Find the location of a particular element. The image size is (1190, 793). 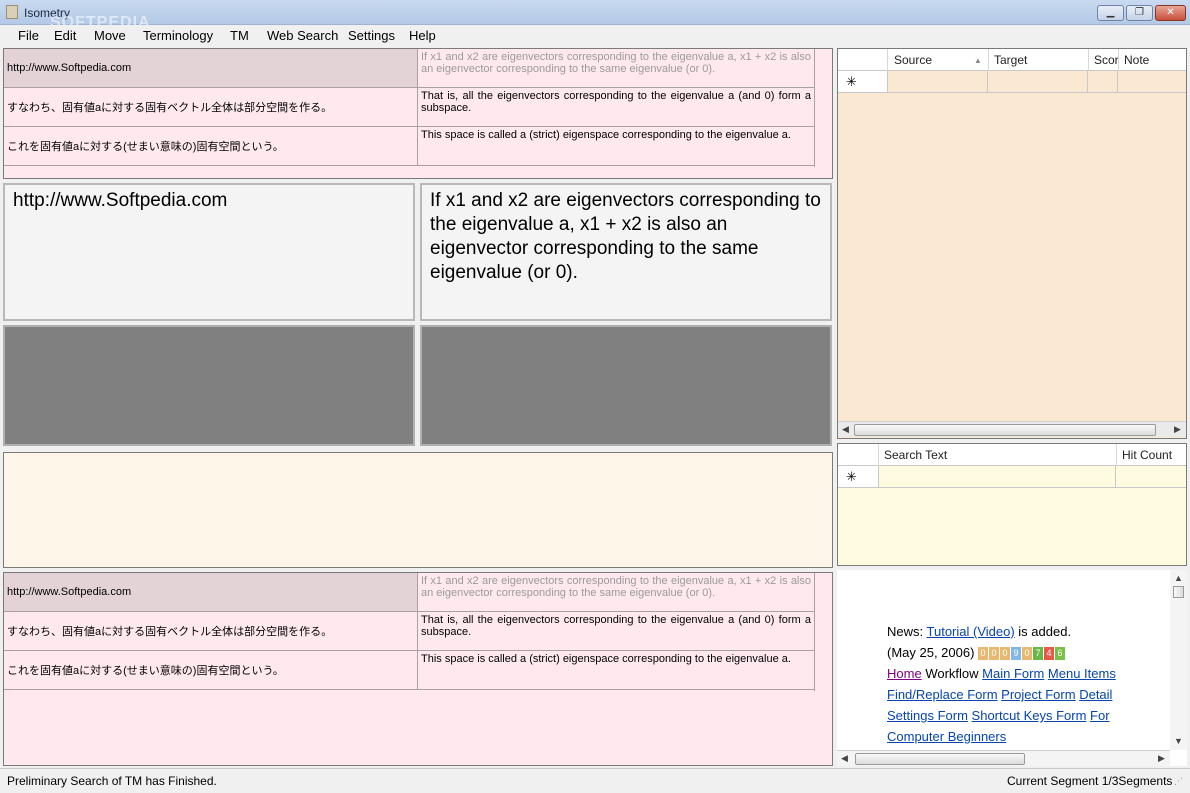

restore-icon: ❐ is located at coordinates (1139, 12).